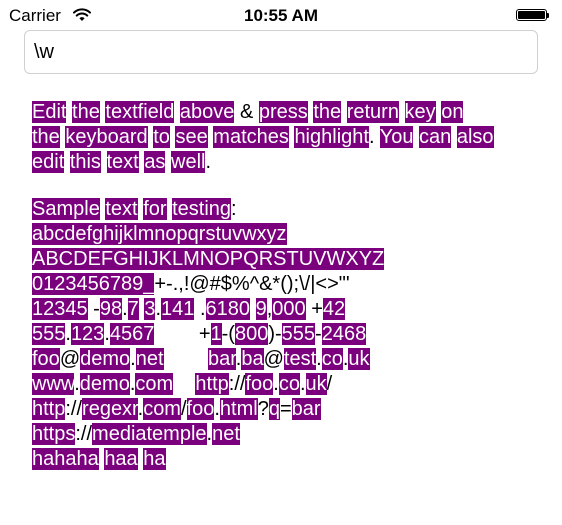 The width and height of the screenshot is (562, 525). I want to click on match-highlight: haa, so click(121, 459).